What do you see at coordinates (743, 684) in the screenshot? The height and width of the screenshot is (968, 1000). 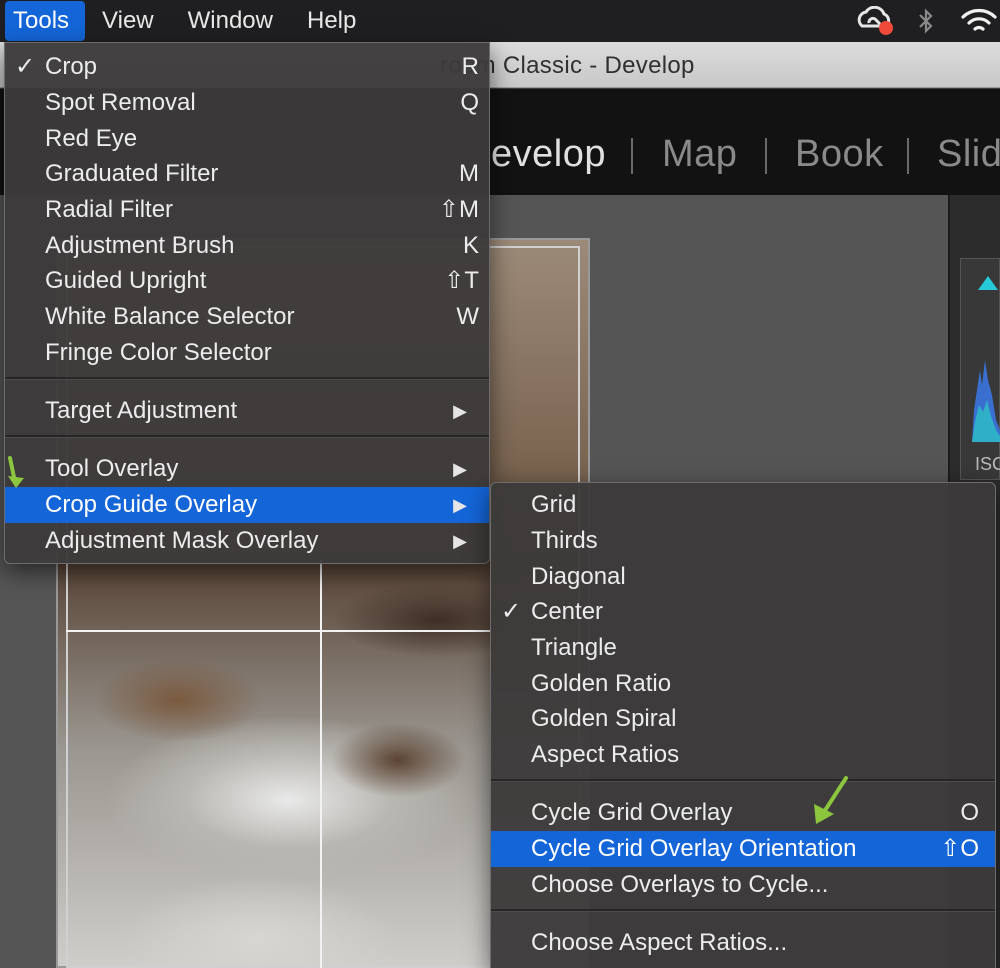 I see `submenu-item-golden-ratio: Golden Ratio` at bounding box center [743, 684].